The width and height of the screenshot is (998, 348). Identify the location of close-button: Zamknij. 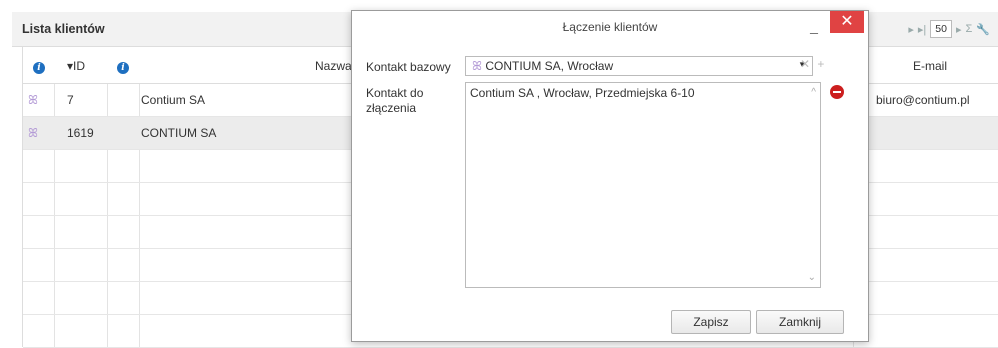
(800, 322).